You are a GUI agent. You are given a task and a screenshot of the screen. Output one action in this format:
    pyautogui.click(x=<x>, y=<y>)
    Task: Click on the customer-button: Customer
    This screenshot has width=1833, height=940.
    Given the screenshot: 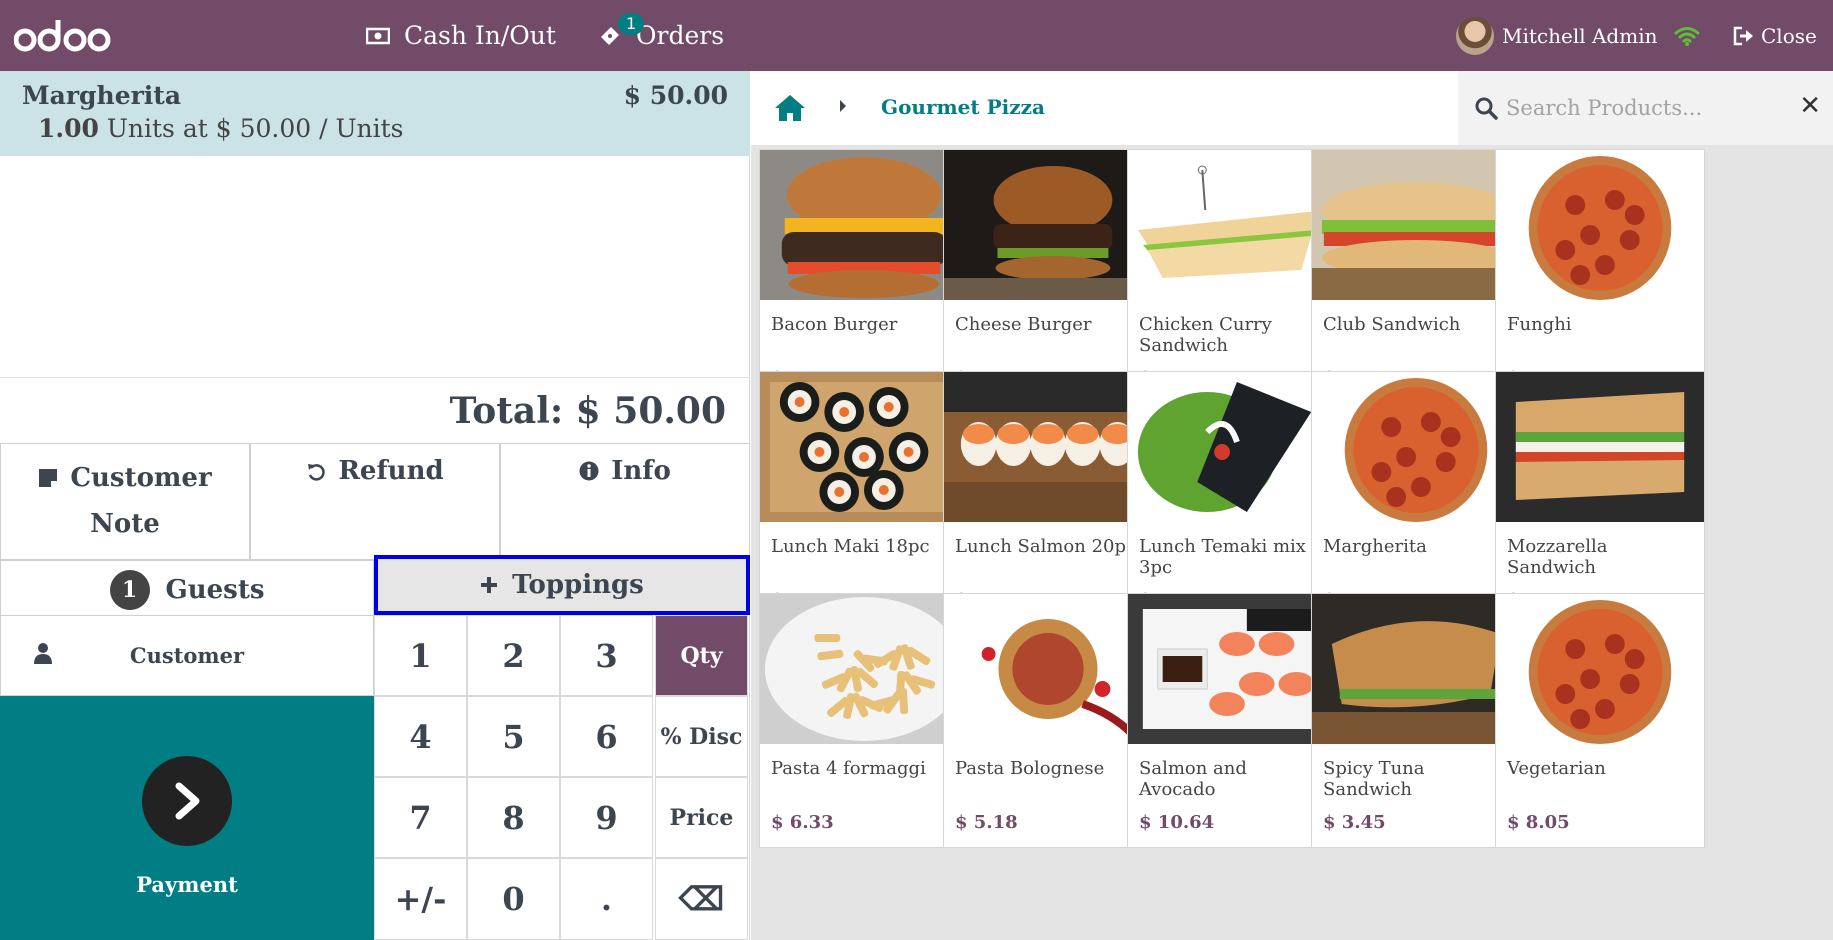 What is the action you would take?
    pyautogui.click(x=187, y=655)
    